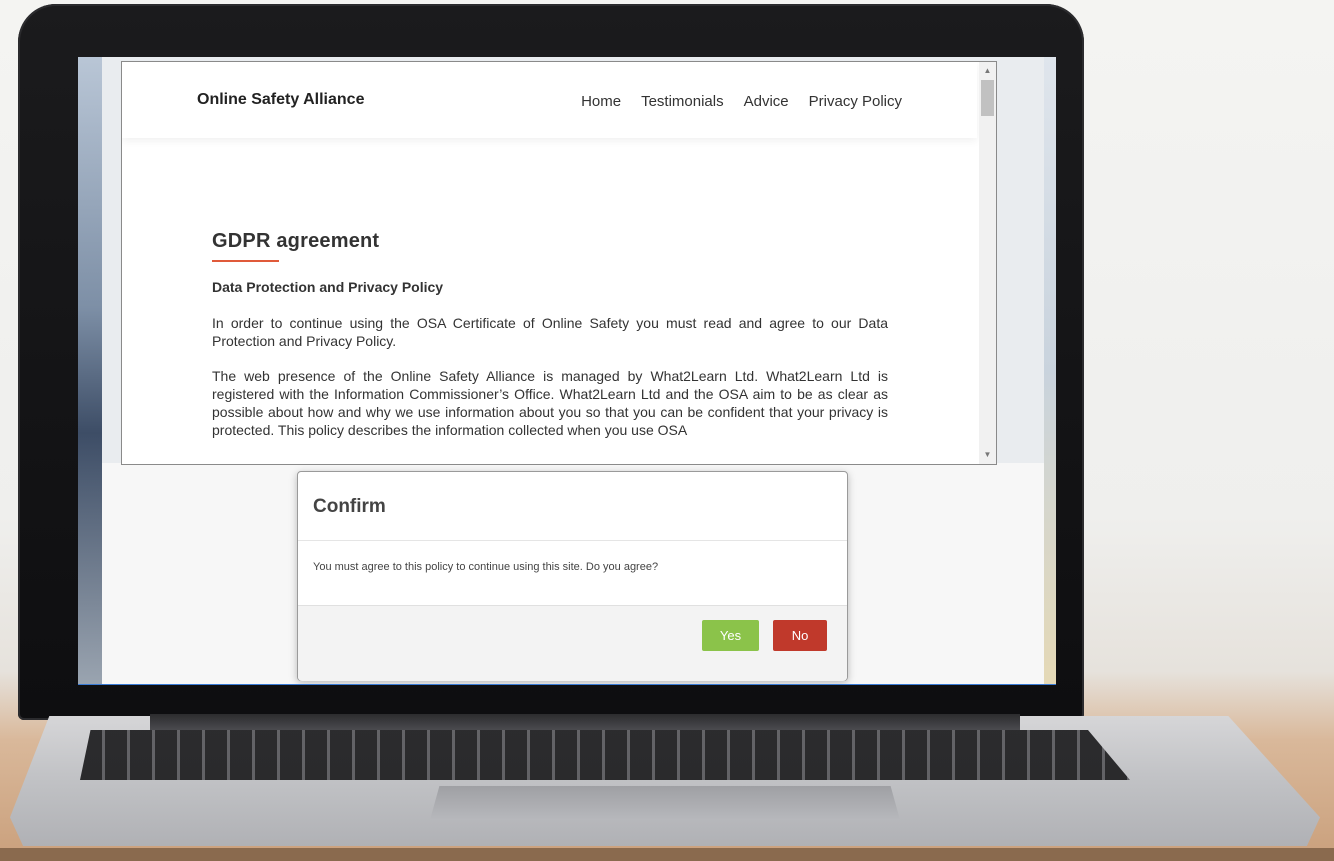 The image size is (1334, 861). Describe the element at coordinates (987, 455) in the screenshot. I see `triangle-down-icon: ▼` at that location.